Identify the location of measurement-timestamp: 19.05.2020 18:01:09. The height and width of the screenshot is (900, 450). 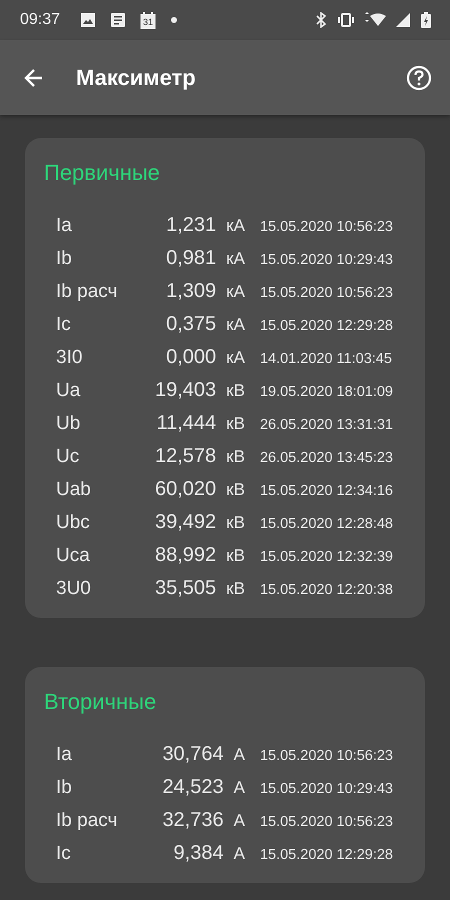
(326, 392).